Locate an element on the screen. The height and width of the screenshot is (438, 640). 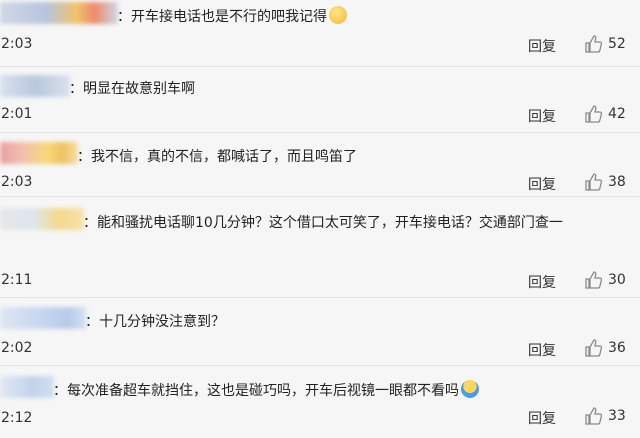
like-count: 38 is located at coordinates (617, 182).